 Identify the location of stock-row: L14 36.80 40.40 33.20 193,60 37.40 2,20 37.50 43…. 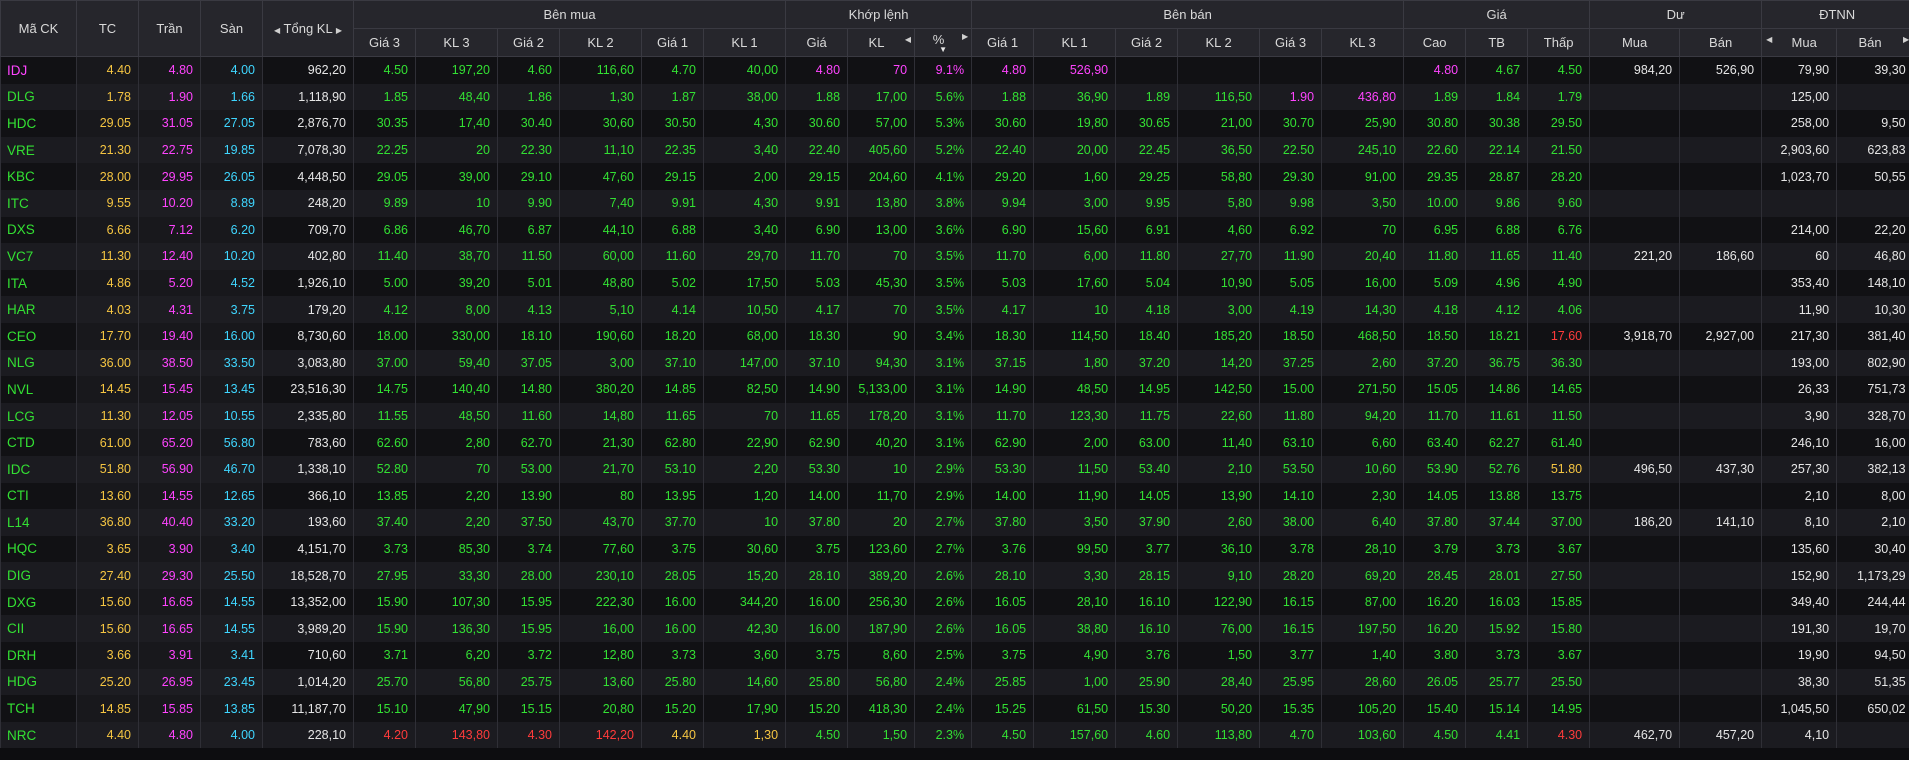
(954, 522).